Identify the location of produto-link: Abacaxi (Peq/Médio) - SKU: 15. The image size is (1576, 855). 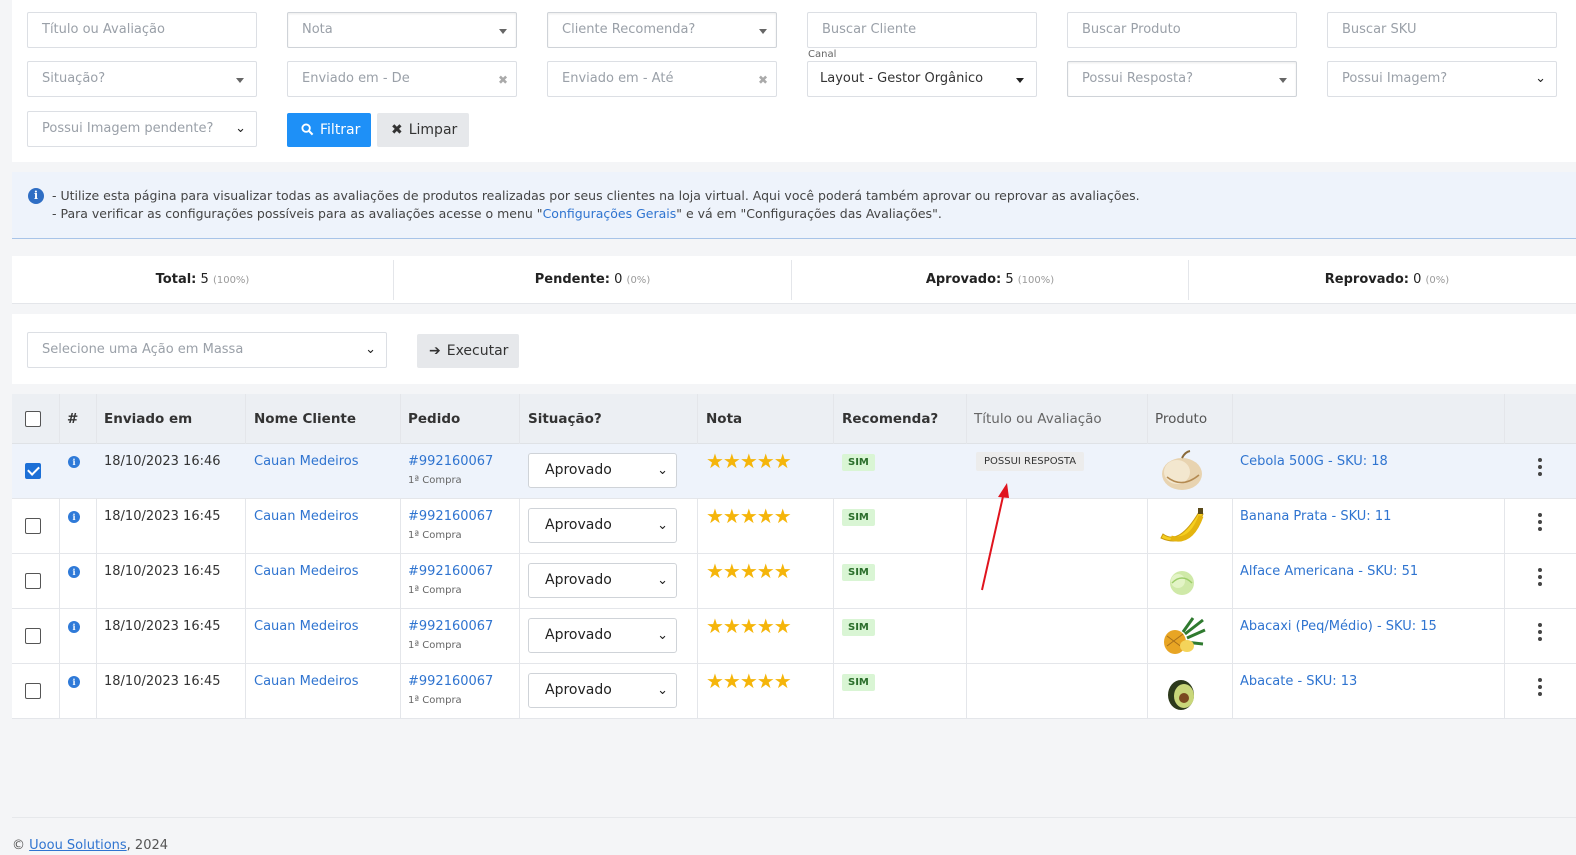
(1338, 626).